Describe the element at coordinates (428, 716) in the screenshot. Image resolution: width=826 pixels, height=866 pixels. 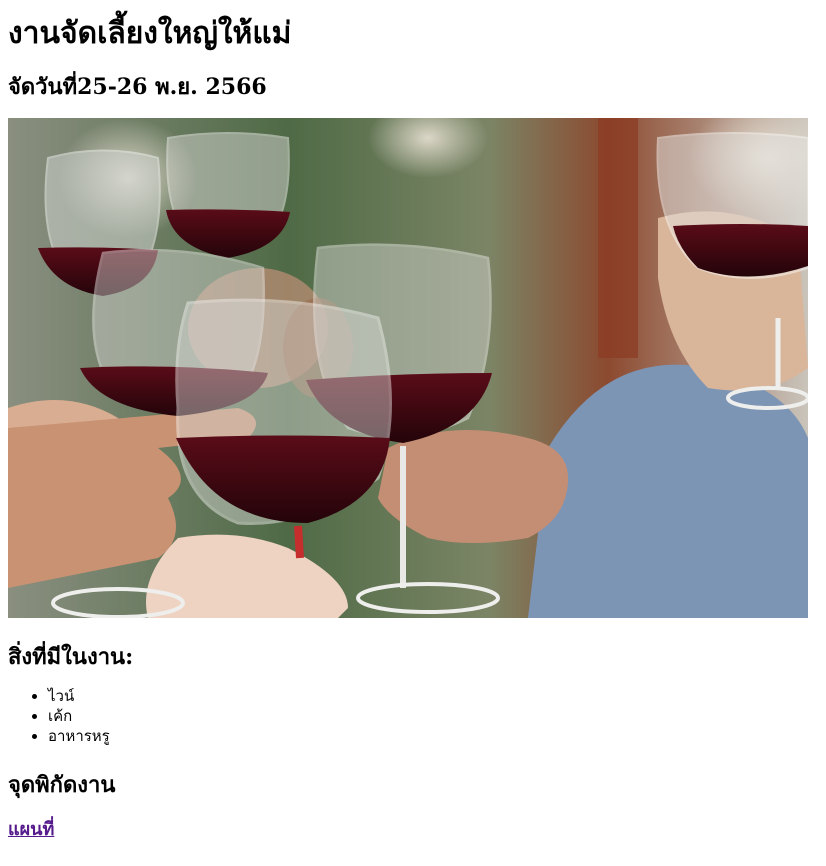
I see `list-item: เค้ก` at that location.